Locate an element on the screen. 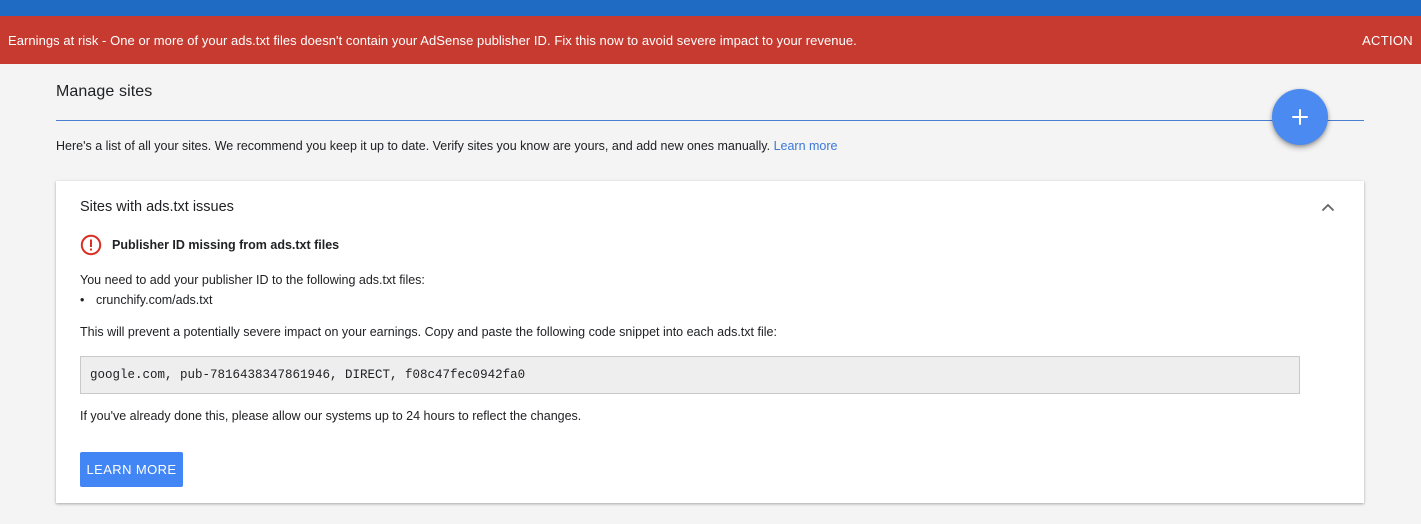 The width and height of the screenshot is (1421, 524). ads-txt-file-list: crunchify.com/ads.txt is located at coordinates (146, 300).